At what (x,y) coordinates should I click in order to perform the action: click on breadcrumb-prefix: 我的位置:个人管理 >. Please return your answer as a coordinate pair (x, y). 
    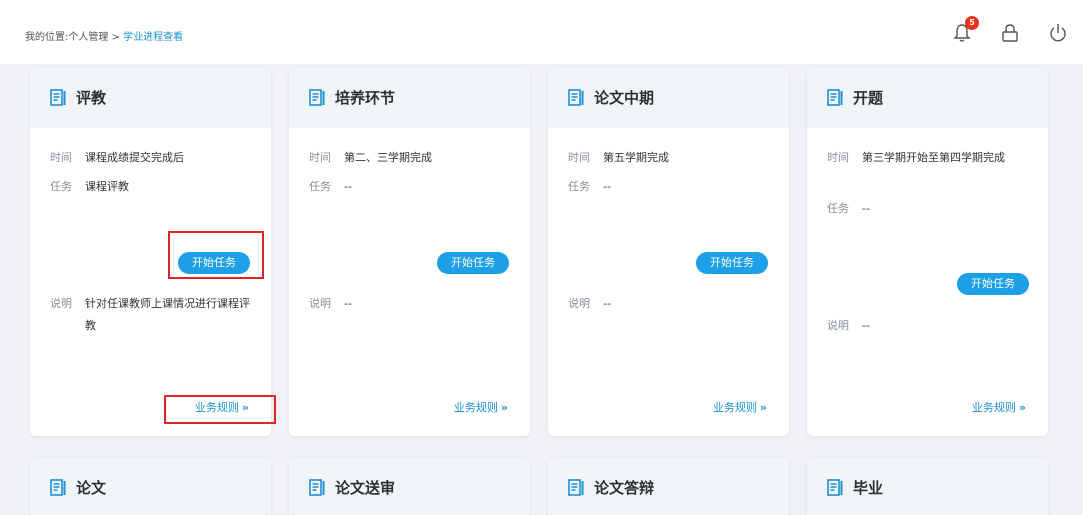
    Looking at the image, I should click on (74, 37).